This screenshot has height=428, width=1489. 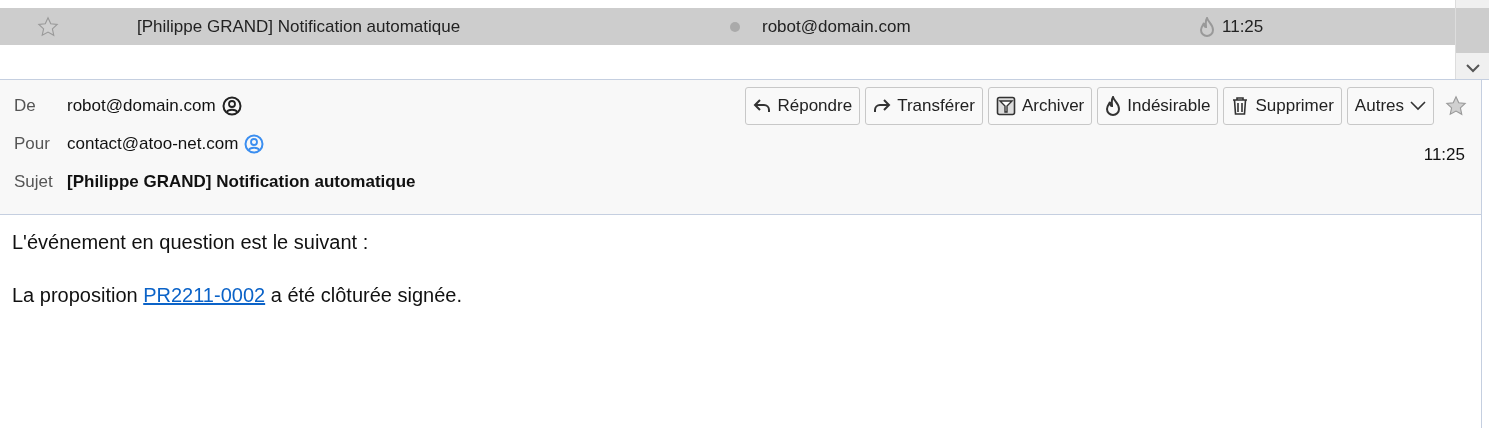 What do you see at coordinates (1240, 106) in the screenshot?
I see `trash-icon` at bounding box center [1240, 106].